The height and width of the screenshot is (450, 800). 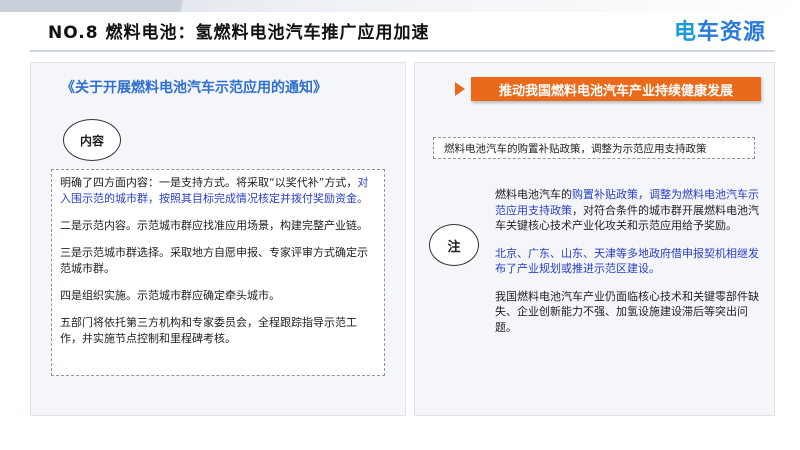 I want to click on logo-mark: 电, so click(x=685, y=32).